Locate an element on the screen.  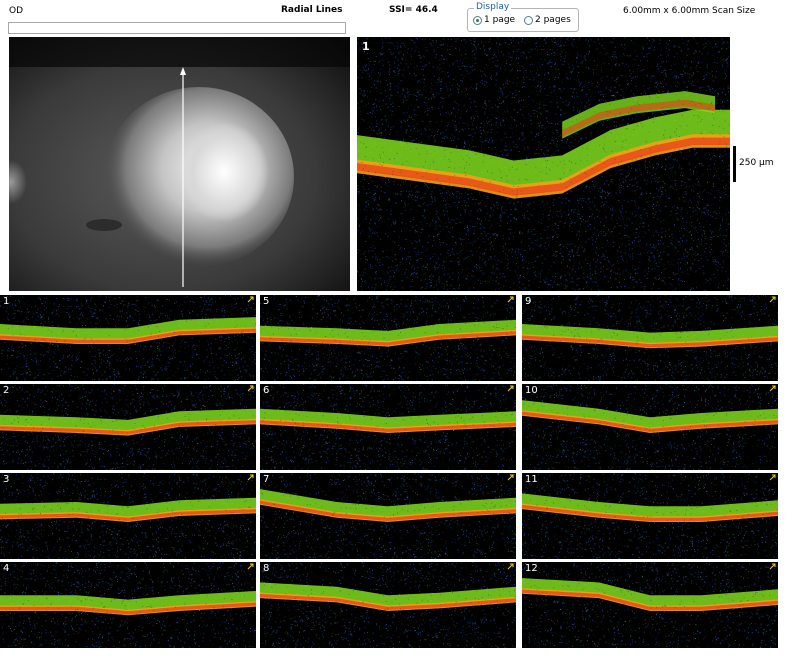
bscan-thumbnail: 4 is located at coordinates (128, 605).